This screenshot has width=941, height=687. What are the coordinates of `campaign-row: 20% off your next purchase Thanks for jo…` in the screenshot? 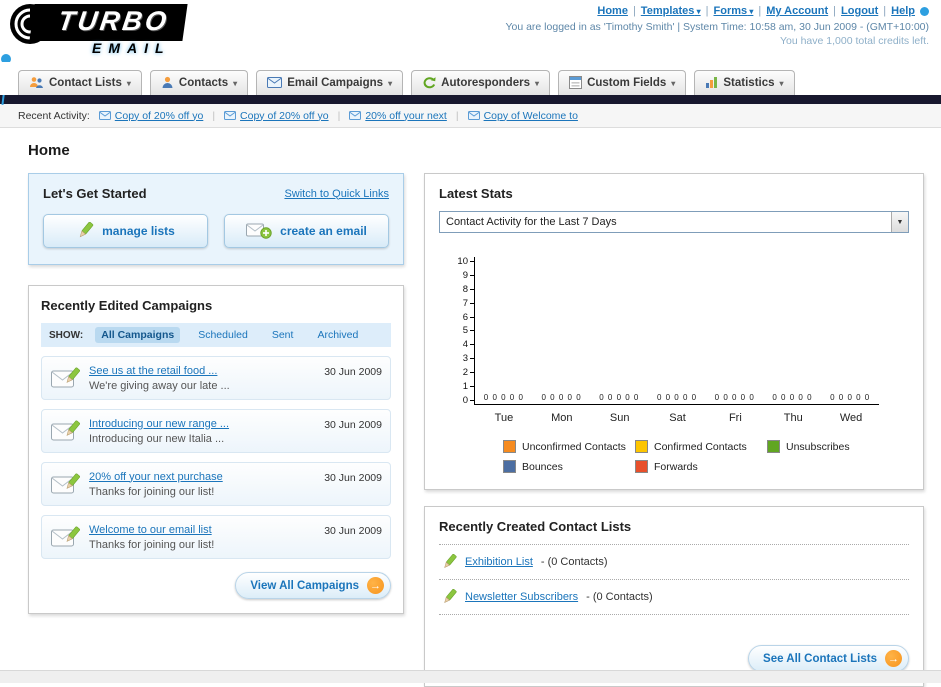 It's located at (216, 484).